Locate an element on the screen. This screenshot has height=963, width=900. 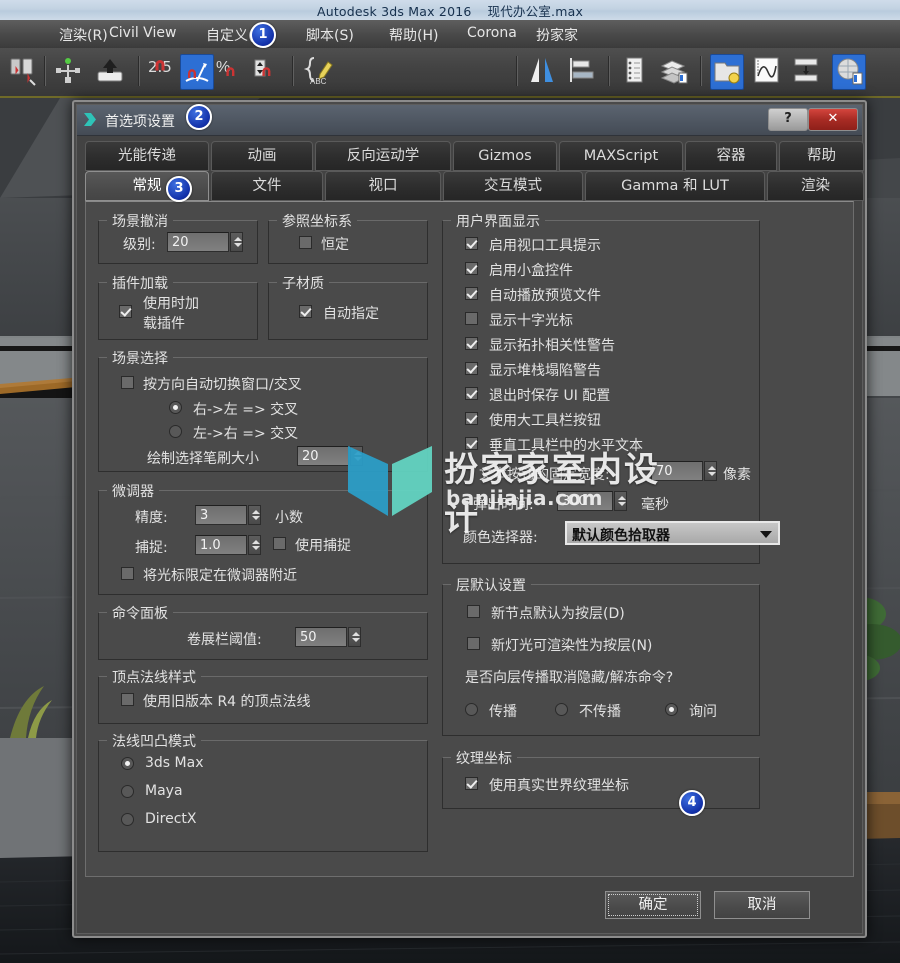
tab-1: 光能传递 is located at coordinates (147, 156).